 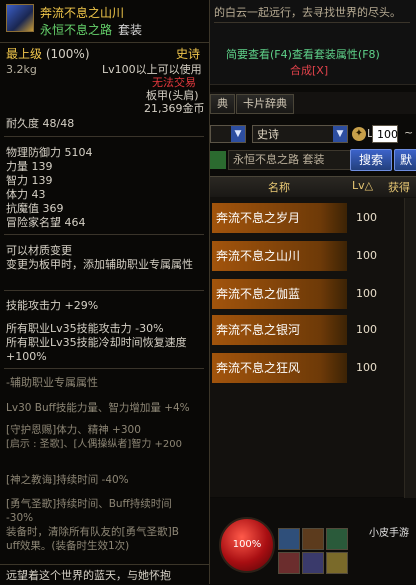 What do you see at coordinates (290, 160) in the screenshot?
I see `set-filter-chip: 永恒不息之路 套装` at bounding box center [290, 160].